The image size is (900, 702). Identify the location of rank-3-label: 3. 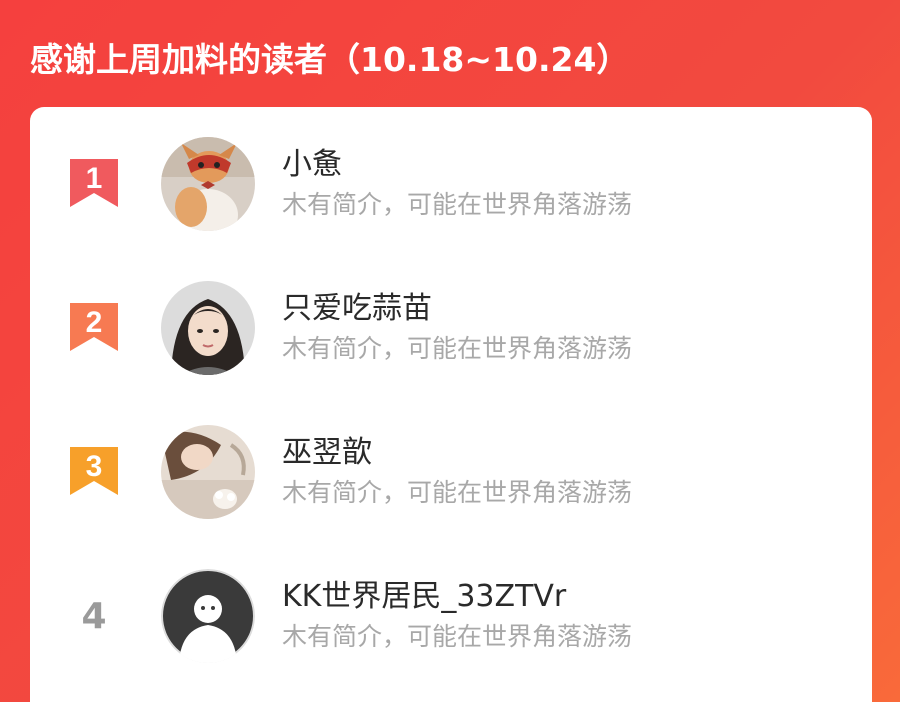
(94, 466).